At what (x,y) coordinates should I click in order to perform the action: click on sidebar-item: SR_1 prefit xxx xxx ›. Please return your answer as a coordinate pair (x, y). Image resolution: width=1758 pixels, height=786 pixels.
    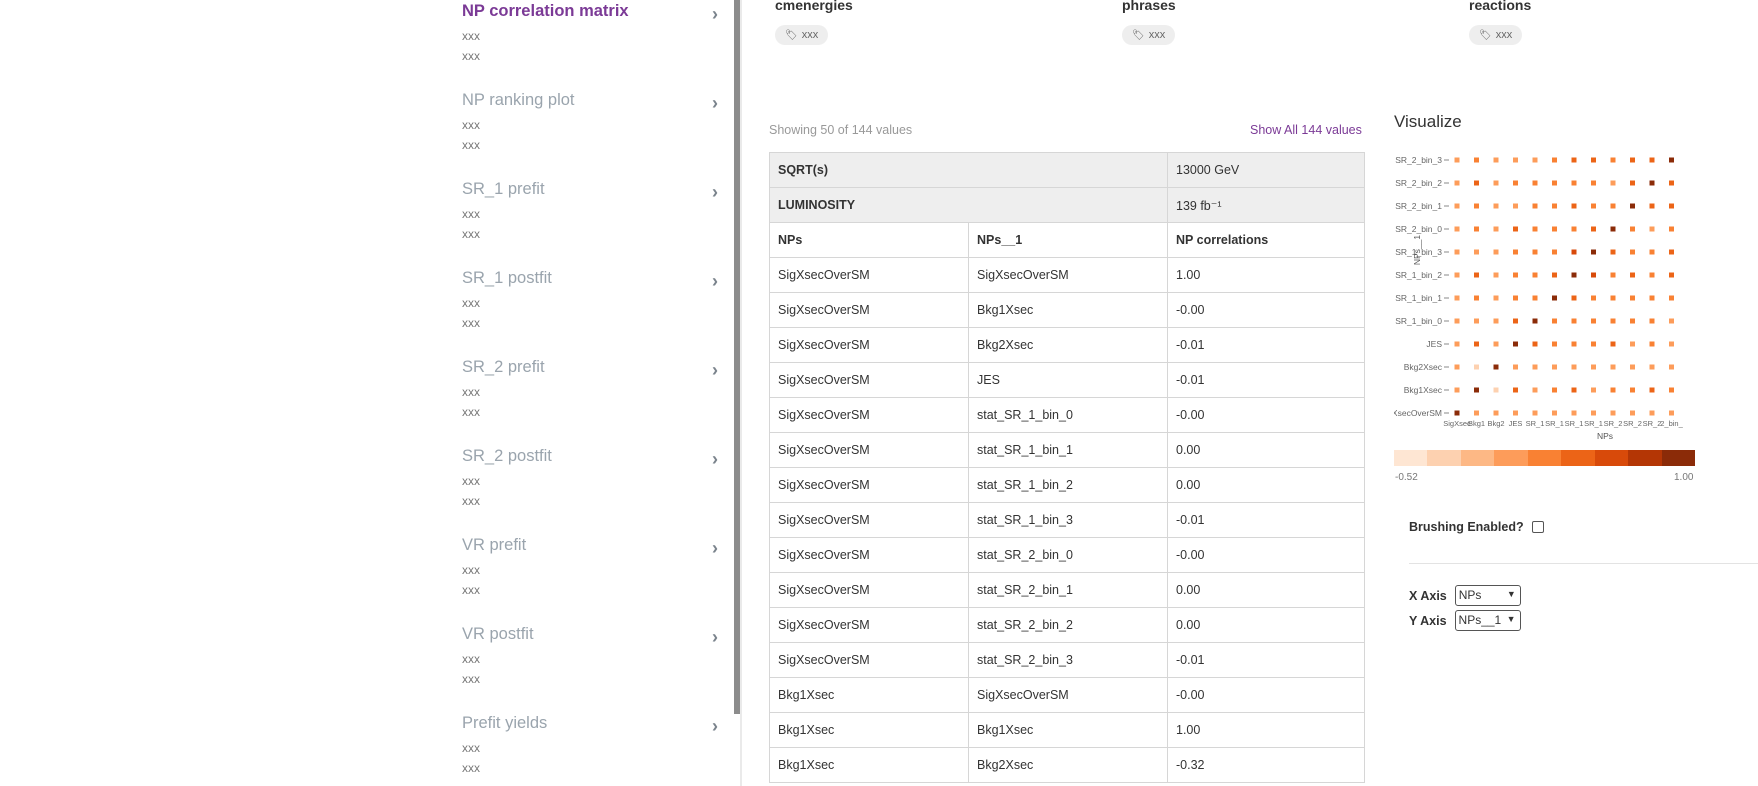
    Looking at the image, I should click on (593, 211).